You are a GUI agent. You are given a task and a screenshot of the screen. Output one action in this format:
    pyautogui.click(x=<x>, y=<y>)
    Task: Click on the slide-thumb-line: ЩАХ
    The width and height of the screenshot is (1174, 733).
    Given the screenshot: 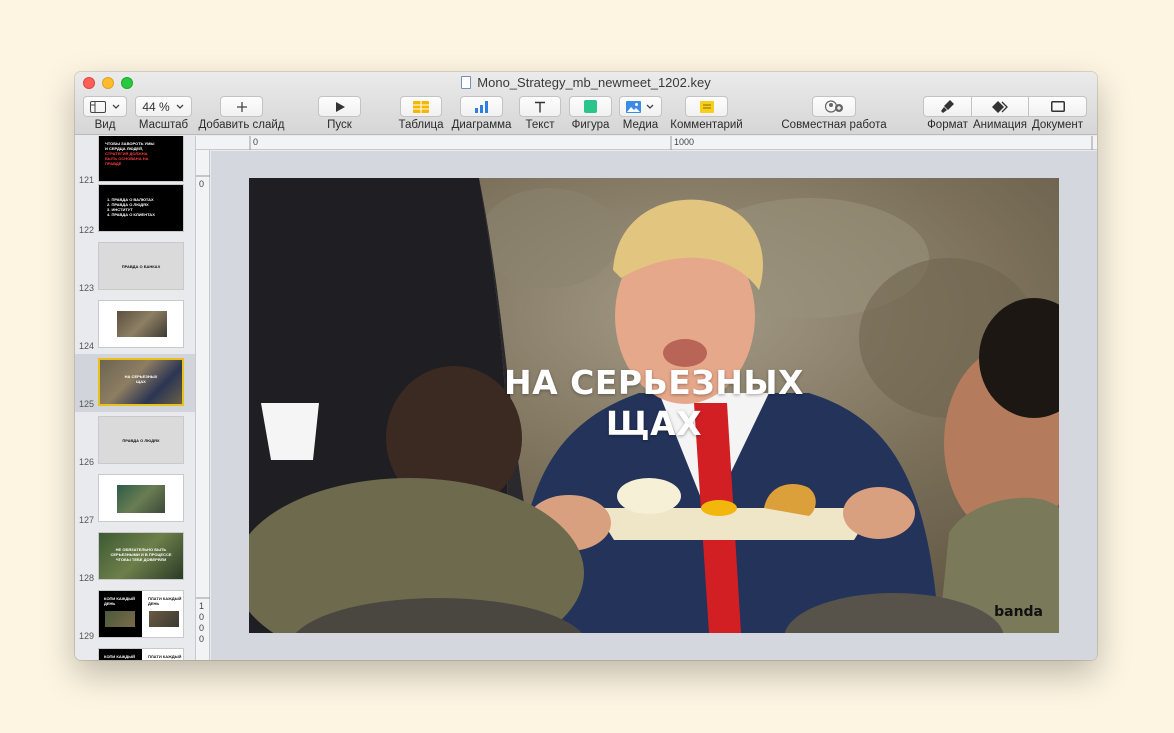 What is the action you would take?
    pyautogui.click(x=141, y=381)
    